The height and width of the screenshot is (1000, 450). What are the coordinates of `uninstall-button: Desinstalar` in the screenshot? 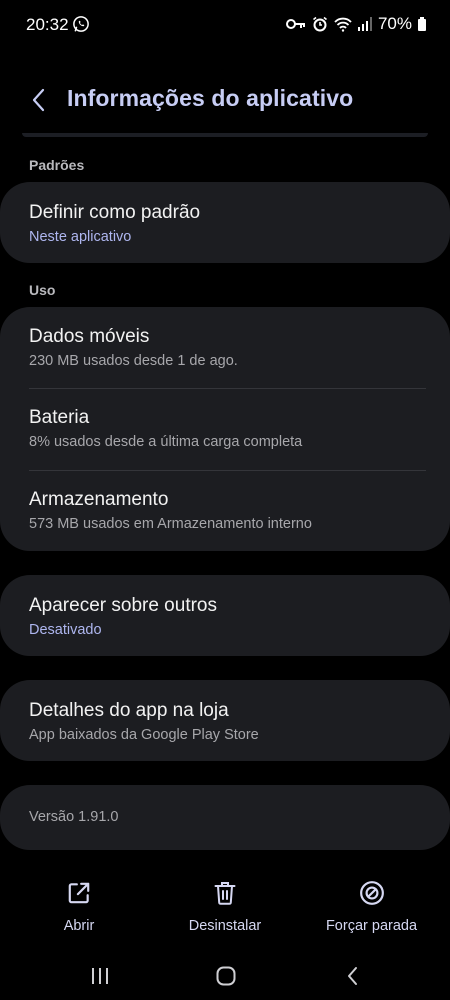 It's located at (225, 907).